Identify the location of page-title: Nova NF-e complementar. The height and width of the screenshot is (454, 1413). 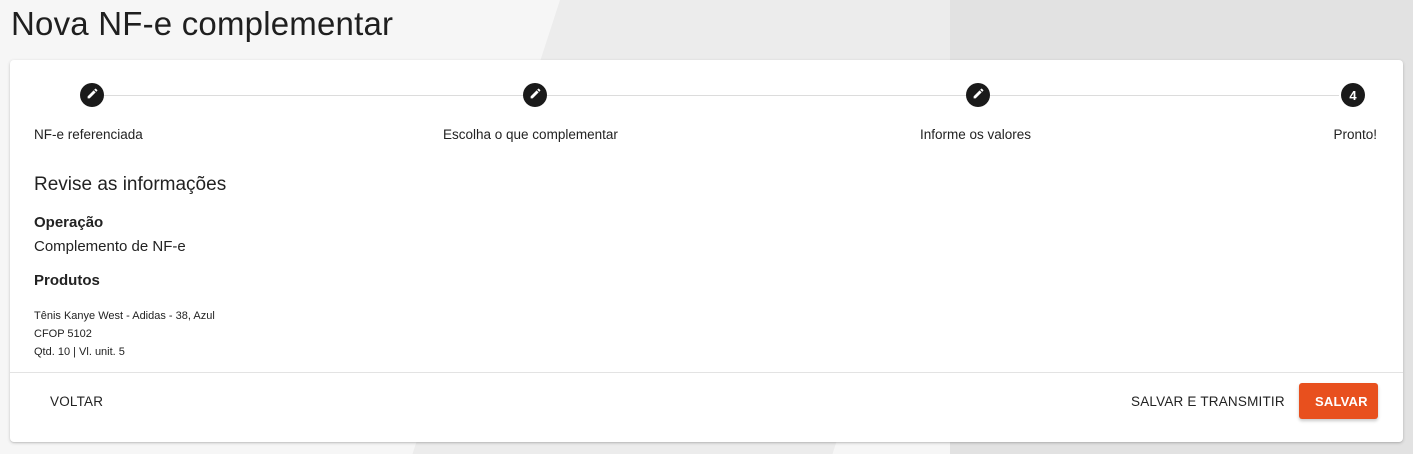
(202, 23).